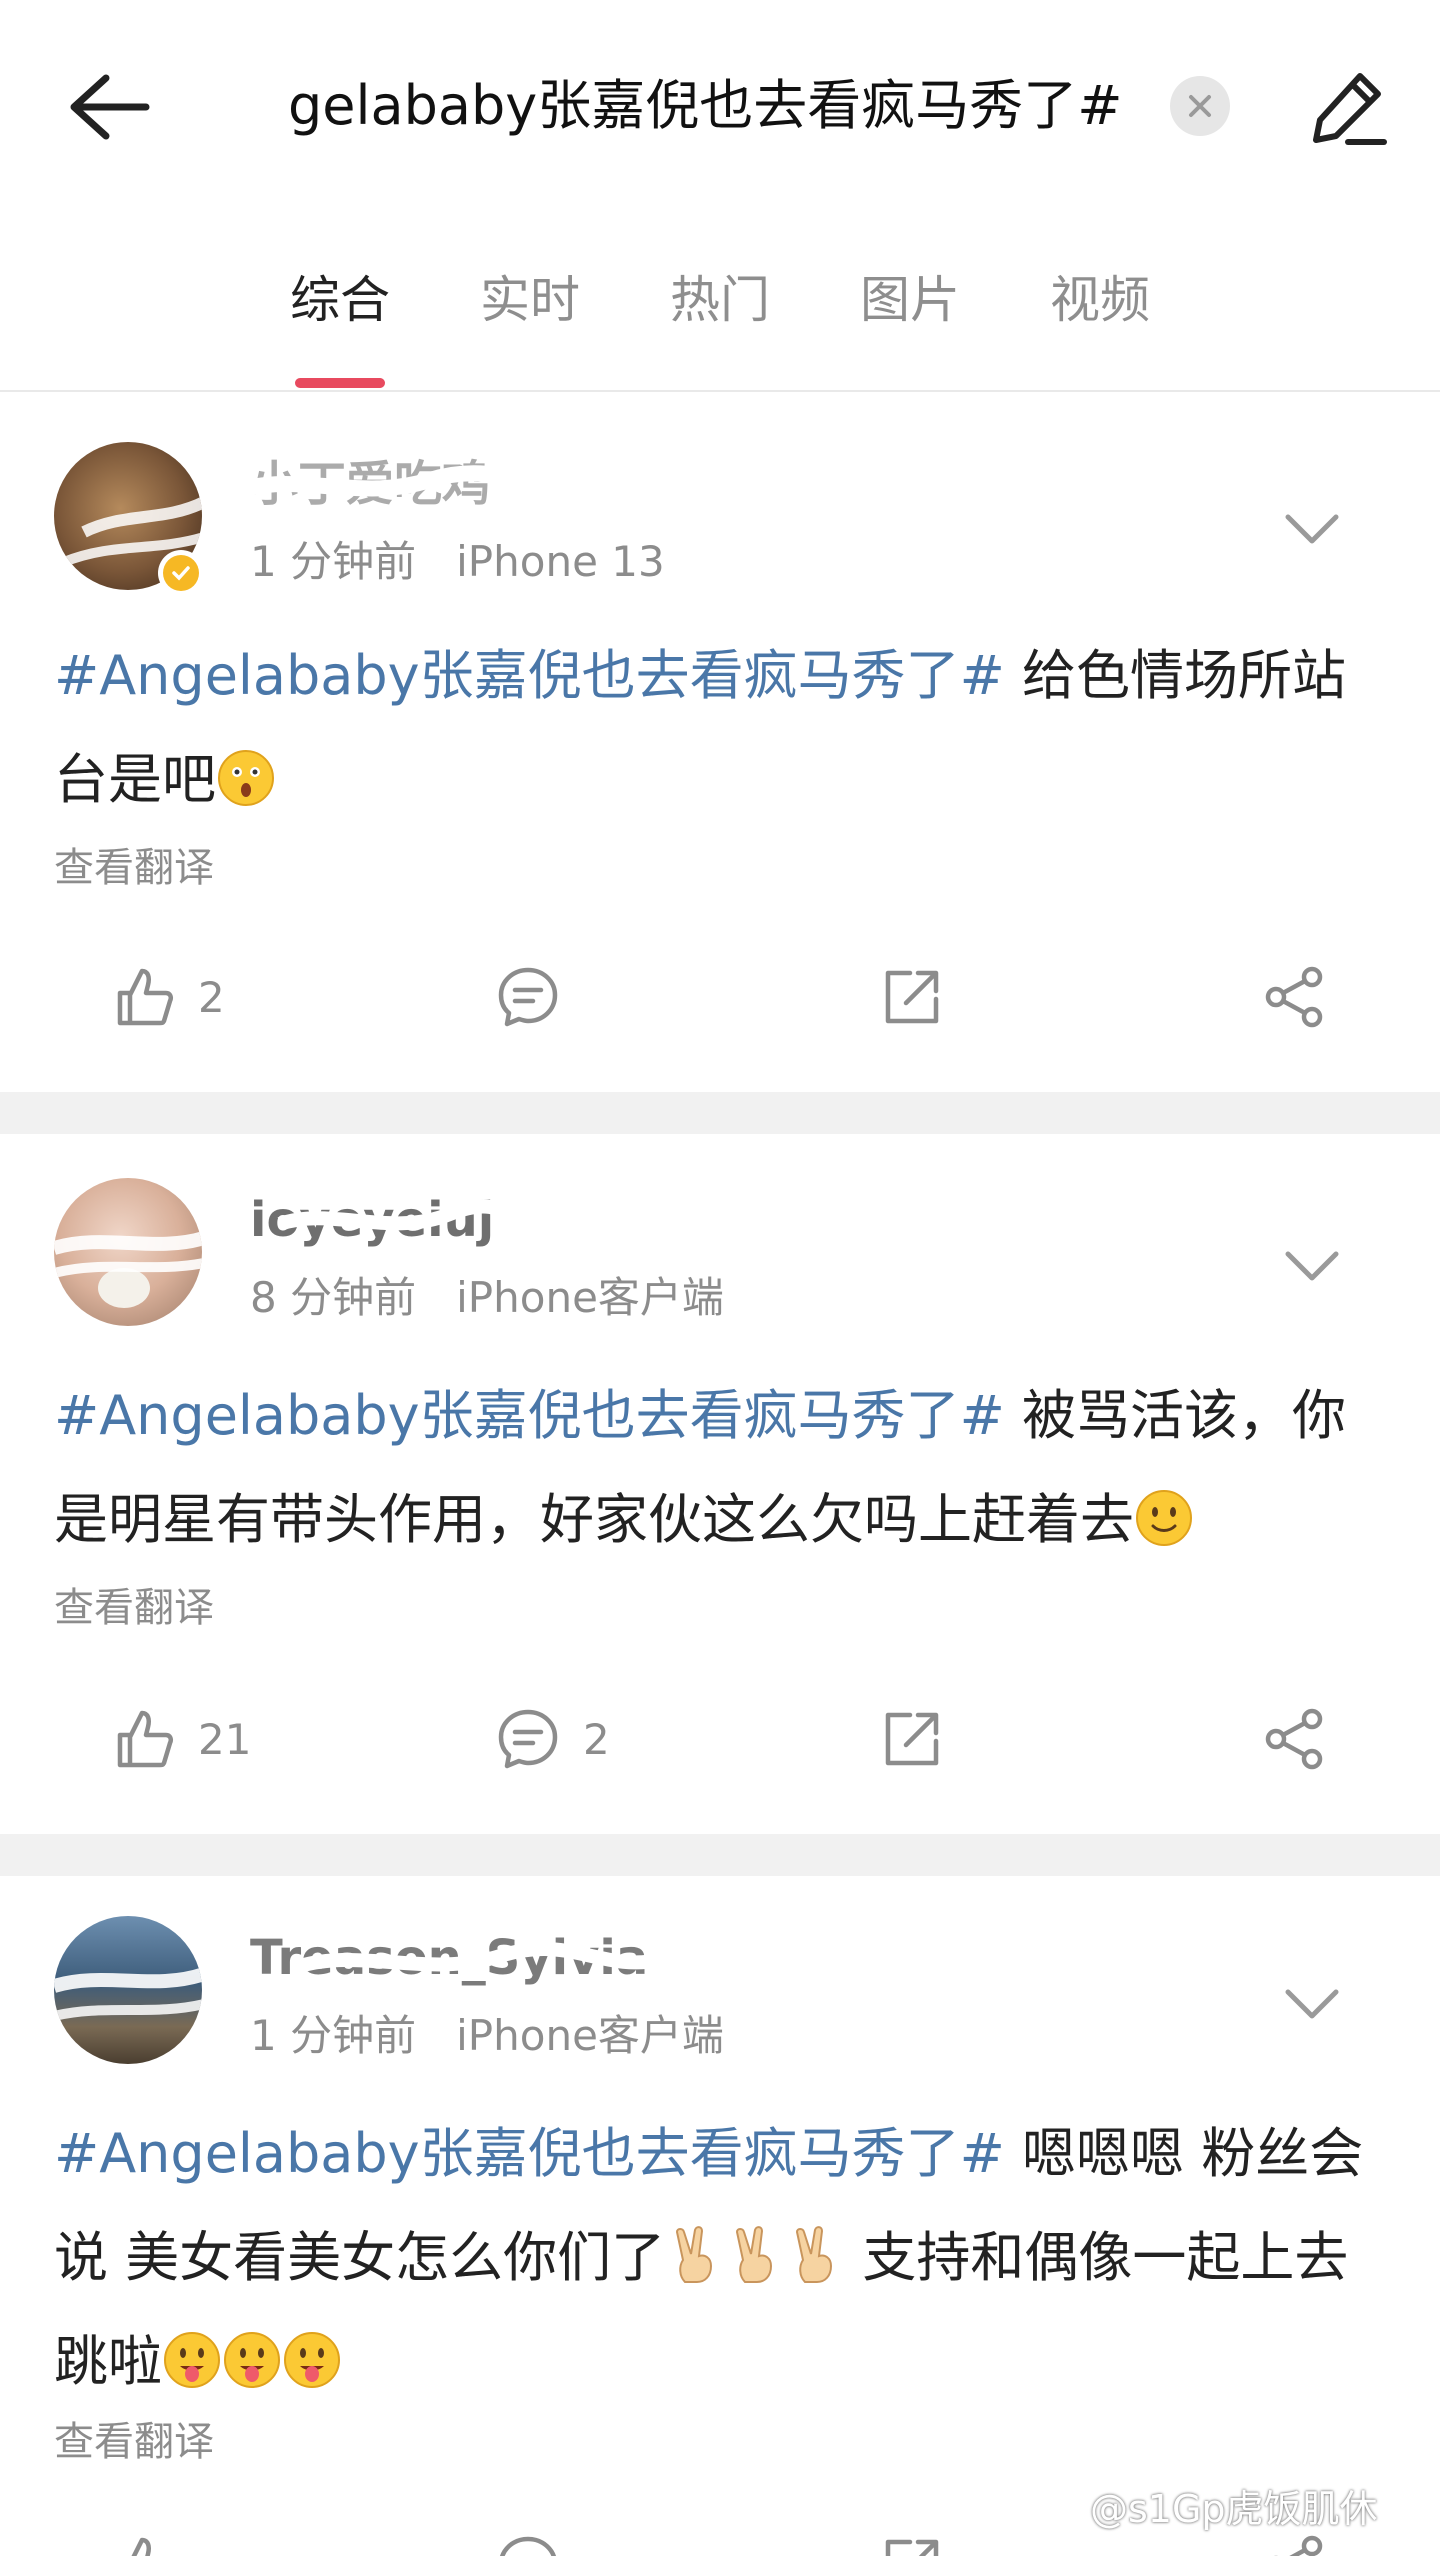 The width and height of the screenshot is (1440, 2556). What do you see at coordinates (718, 106) in the screenshot?
I see `search-query: gelababy张嘉倪也去看疯马秀了#` at bounding box center [718, 106].